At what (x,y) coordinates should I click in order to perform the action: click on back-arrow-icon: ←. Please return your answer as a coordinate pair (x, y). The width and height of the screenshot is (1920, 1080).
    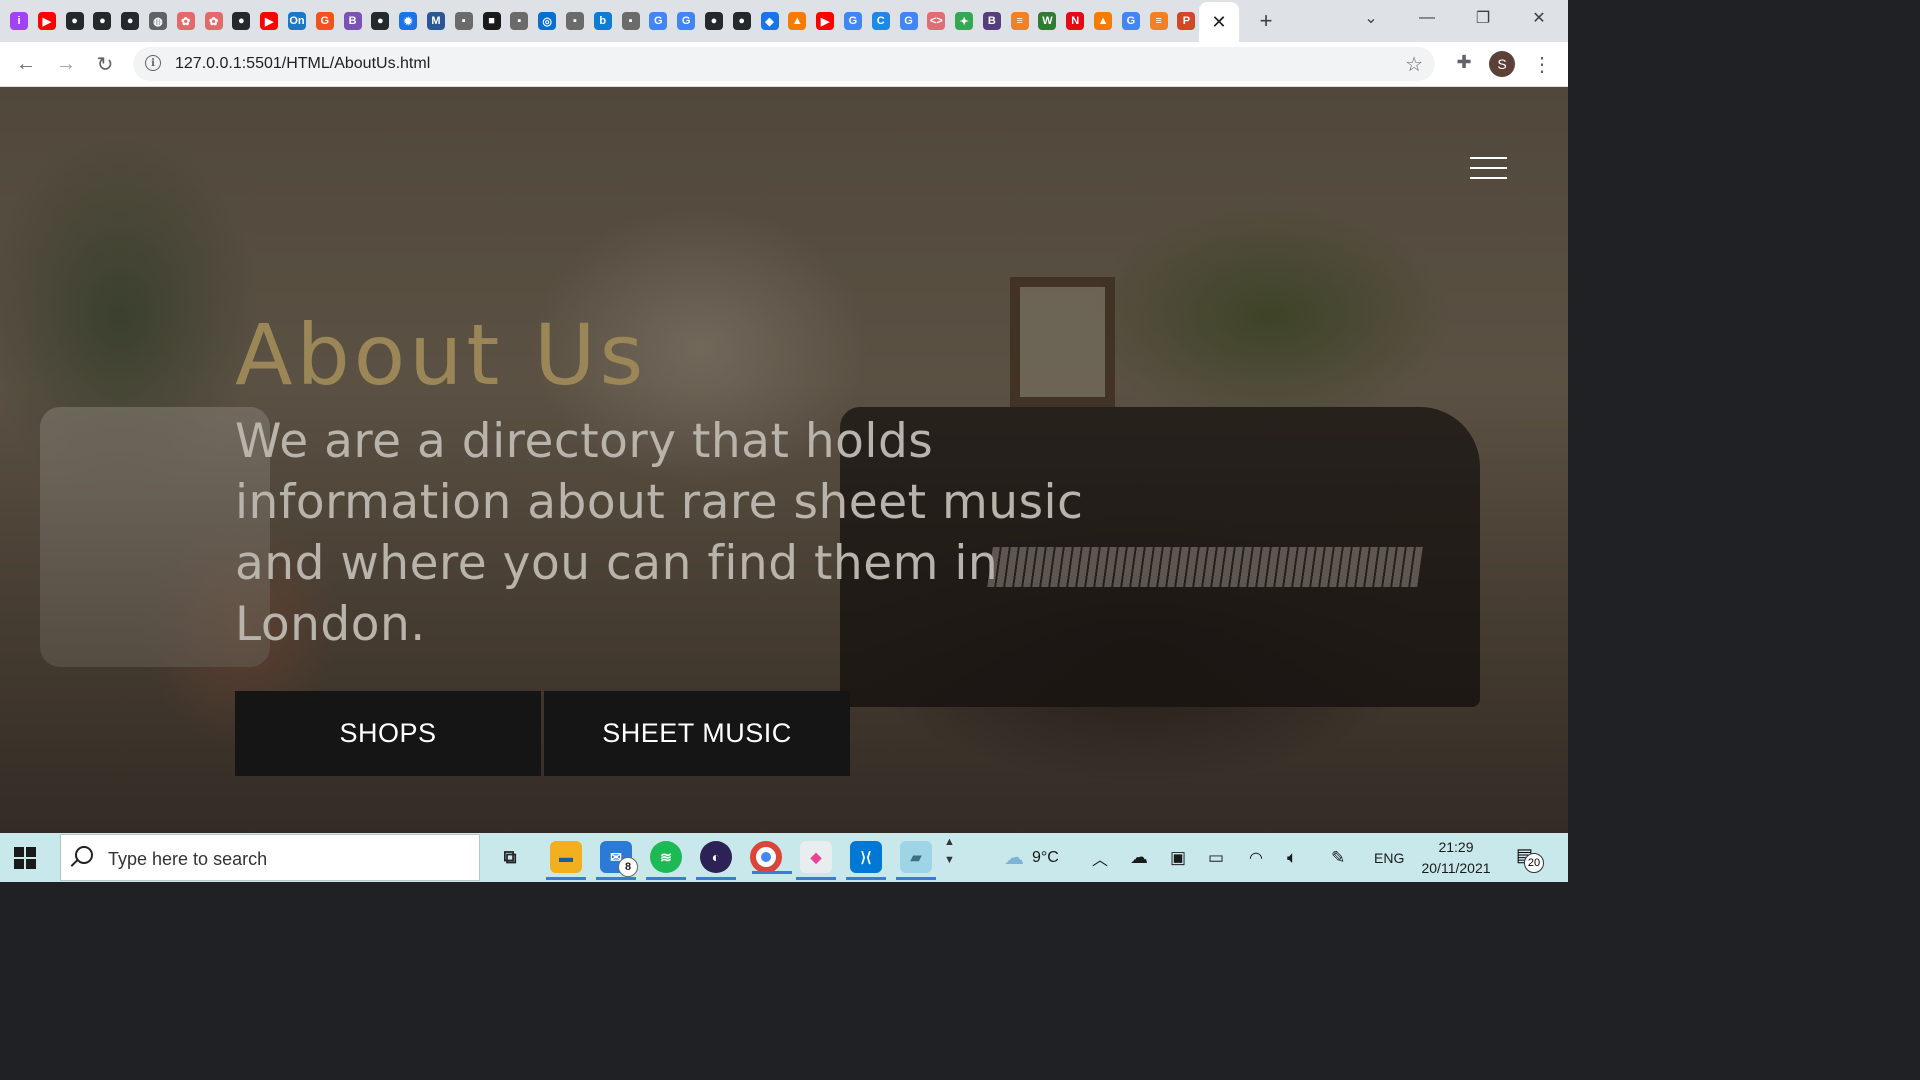
    Looking at the image, I should click on (26, 64).